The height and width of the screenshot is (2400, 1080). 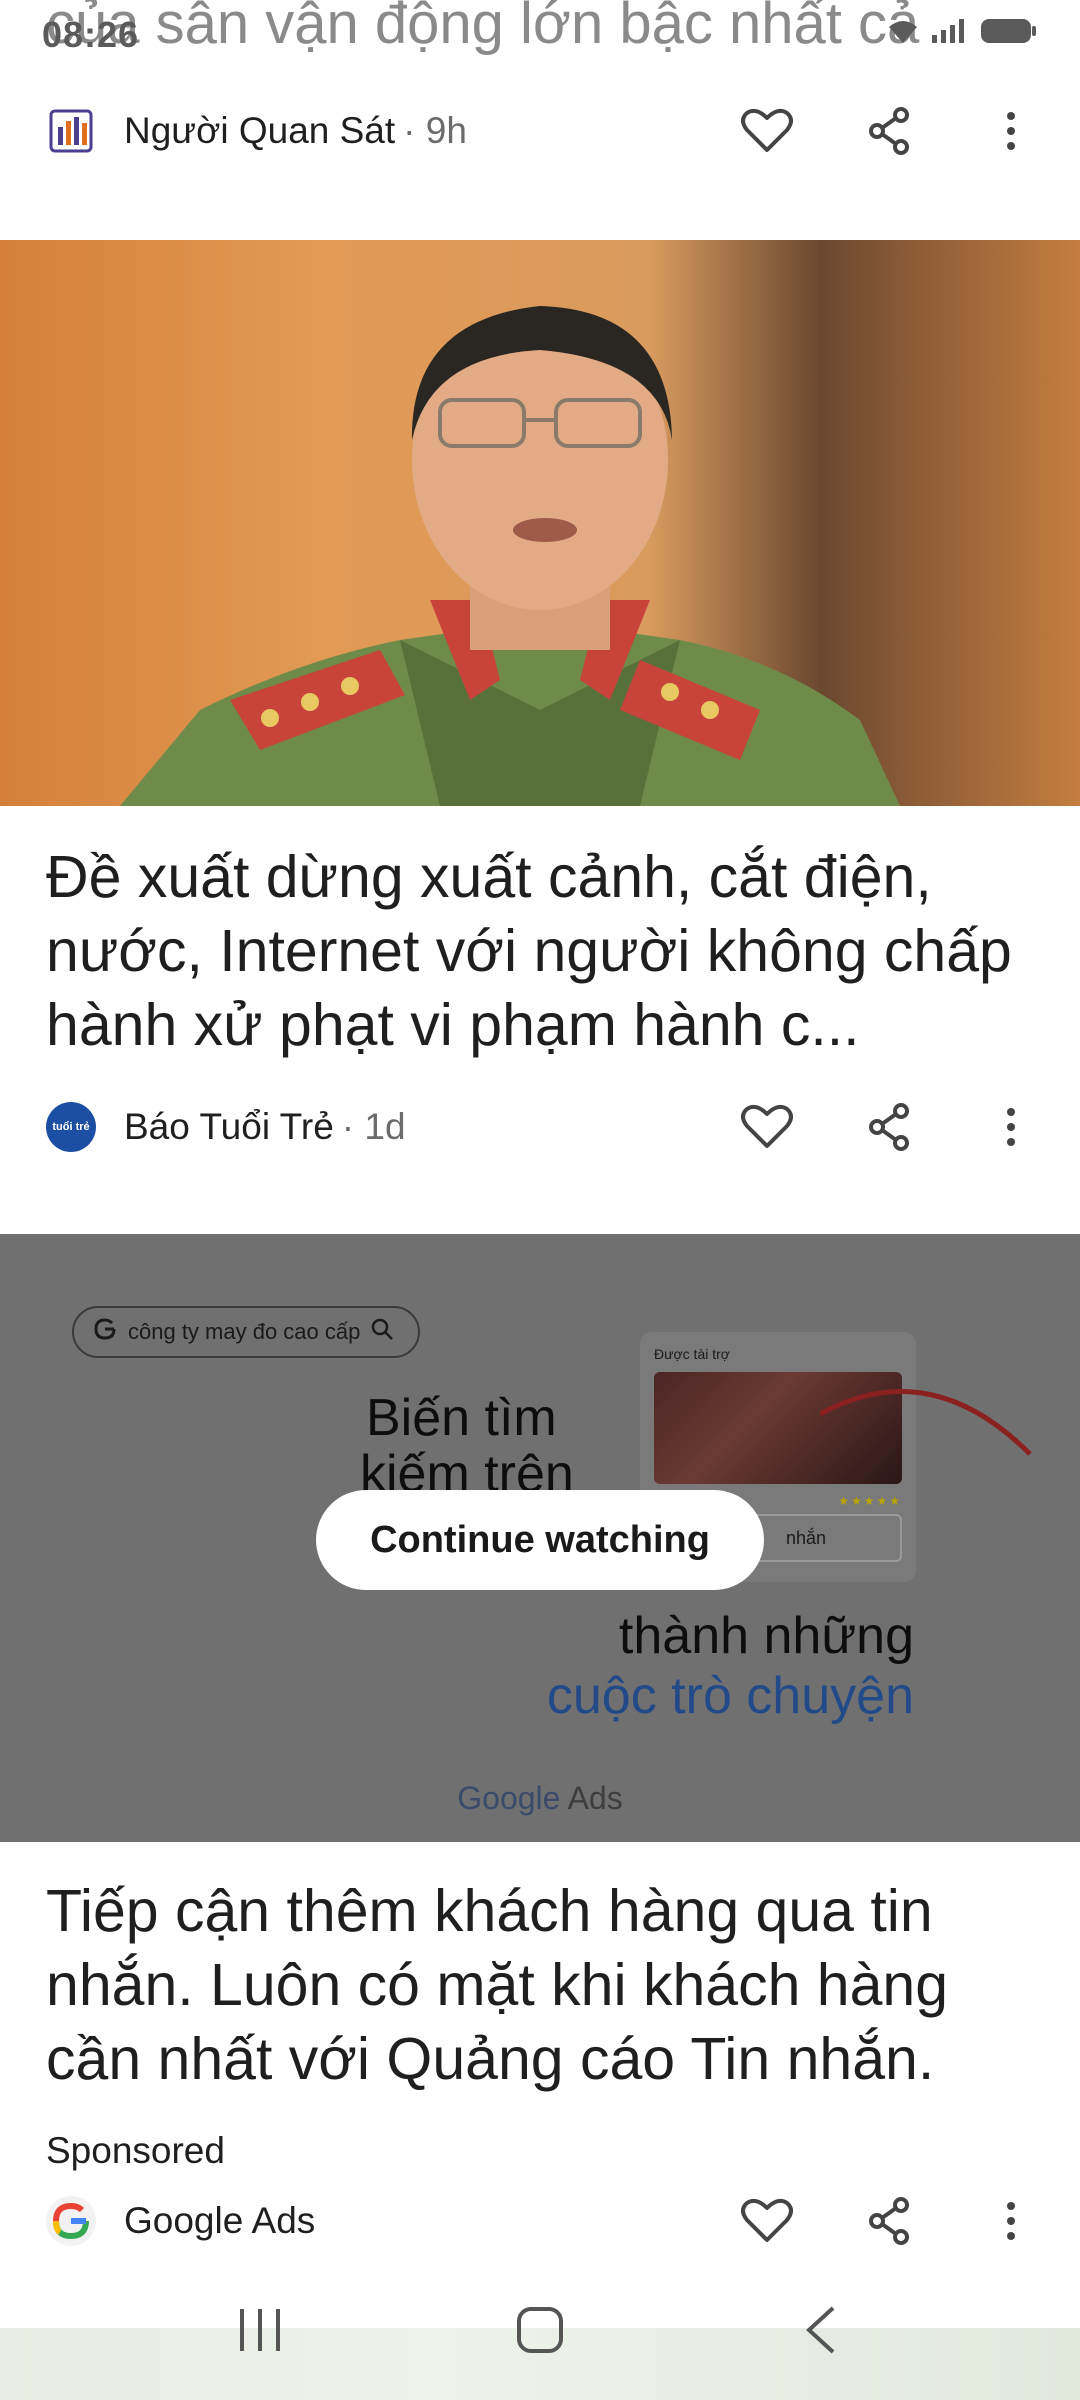 I want to click on ad-line-3: thành những, so click(x=766, y=1636).